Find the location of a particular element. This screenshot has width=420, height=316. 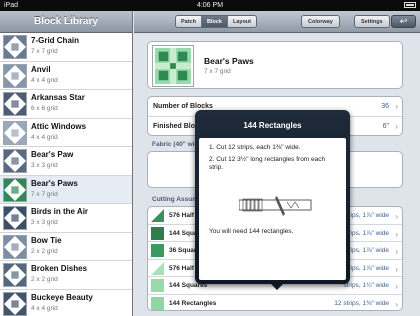

strip-description: strips, 1¼" wide is located at coordinates (366, 285).